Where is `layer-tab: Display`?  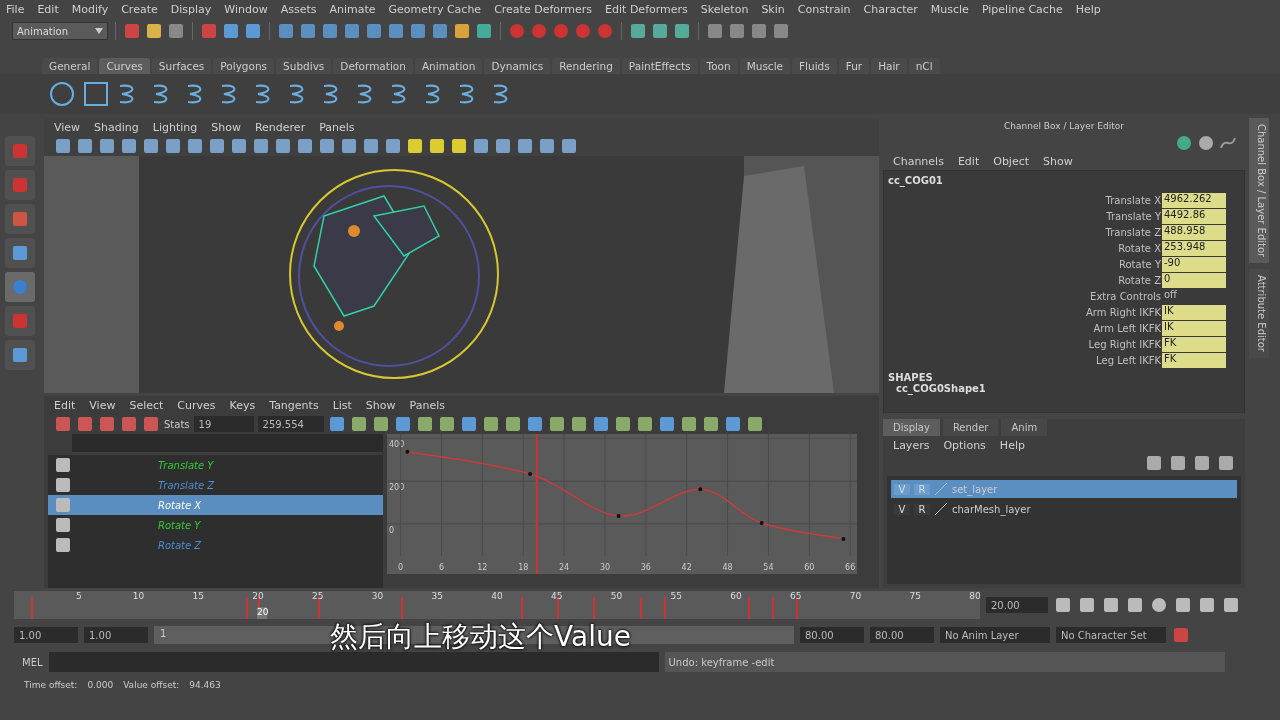 layer-tab: Display is located at coordinates (911, 427).